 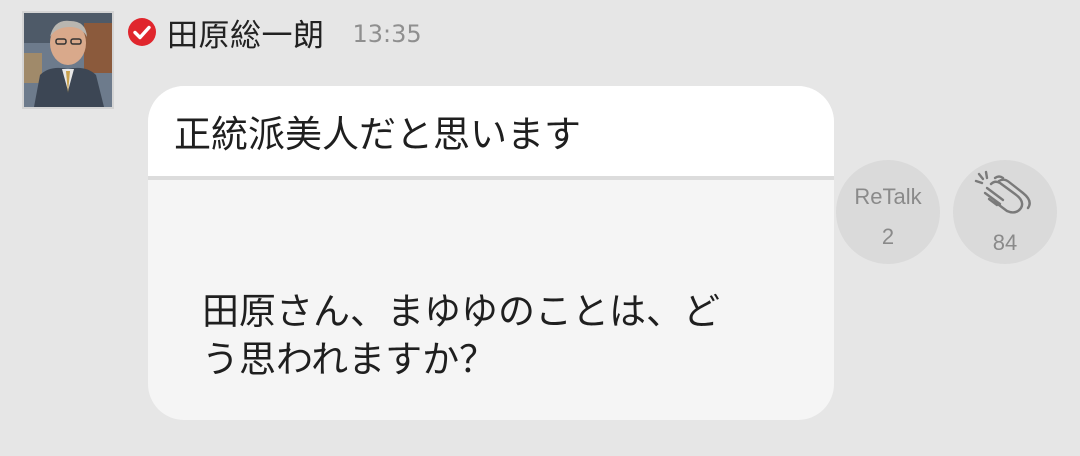 I want to click on message-text: 正統派美人だと思います, so click(x=491, y=131).